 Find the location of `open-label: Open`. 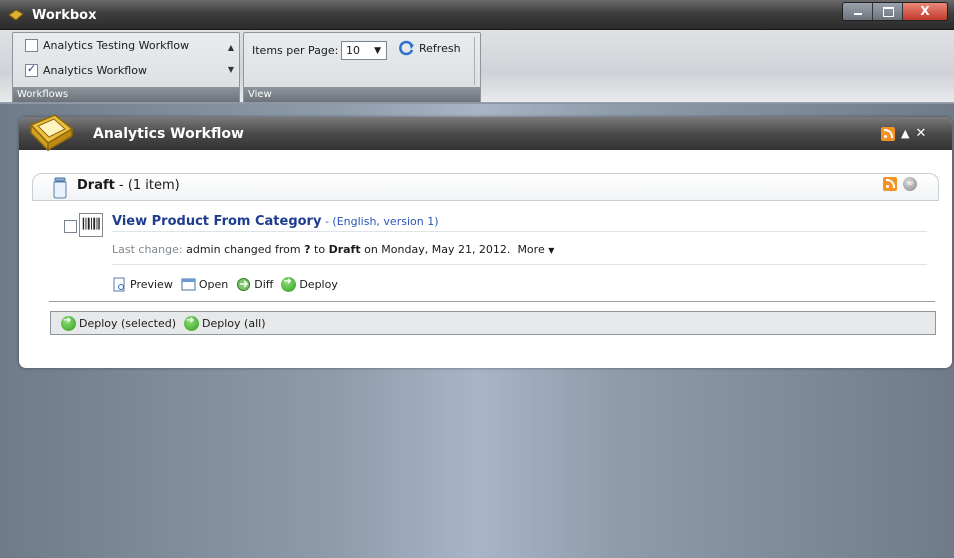

open-label: Open is located at coordinates (213, 284).